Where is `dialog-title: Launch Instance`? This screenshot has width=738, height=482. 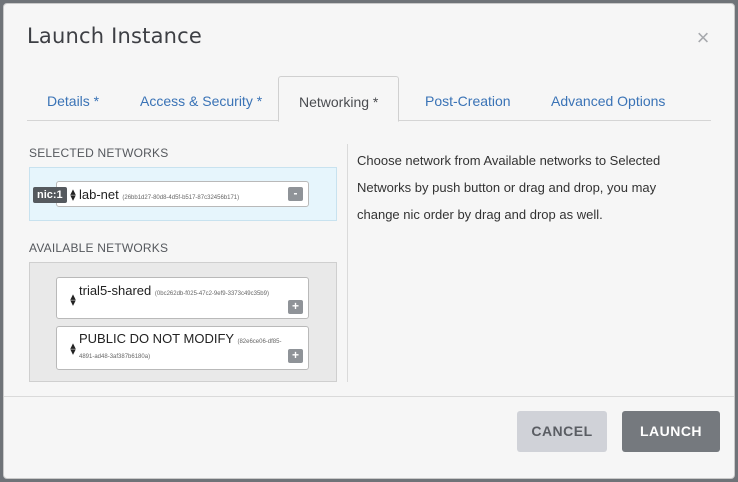 dialog-title: Launch Instance is located at coordinates (115, 36).